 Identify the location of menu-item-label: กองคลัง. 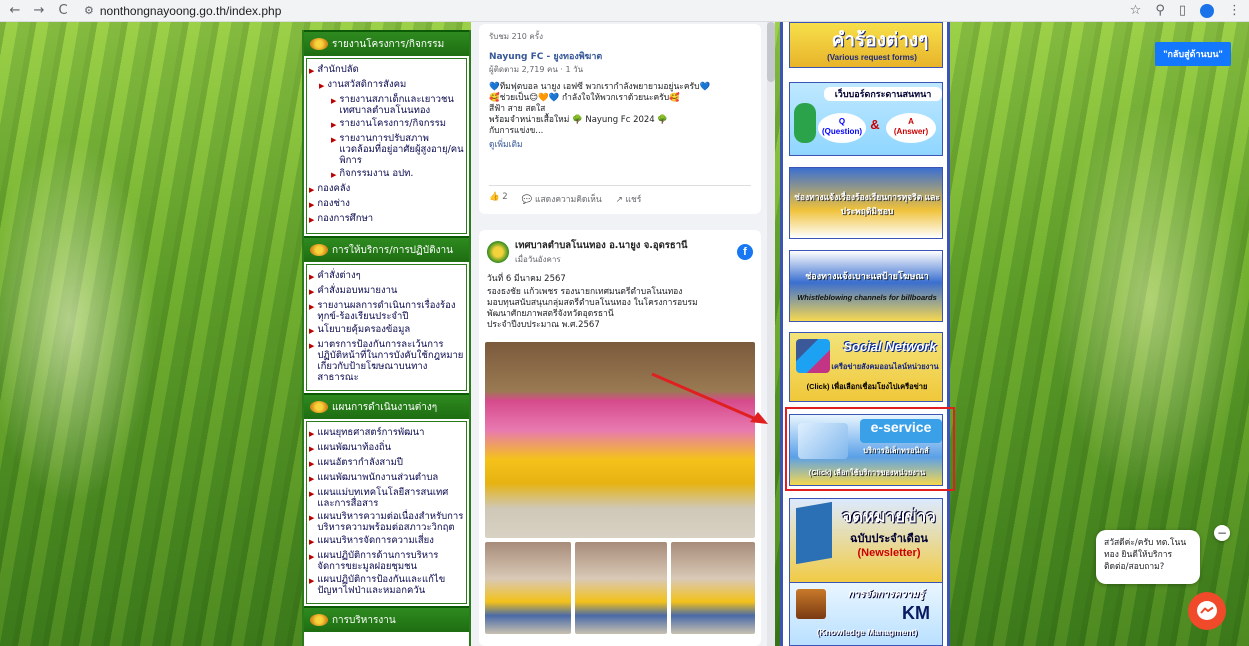
(334, 188).